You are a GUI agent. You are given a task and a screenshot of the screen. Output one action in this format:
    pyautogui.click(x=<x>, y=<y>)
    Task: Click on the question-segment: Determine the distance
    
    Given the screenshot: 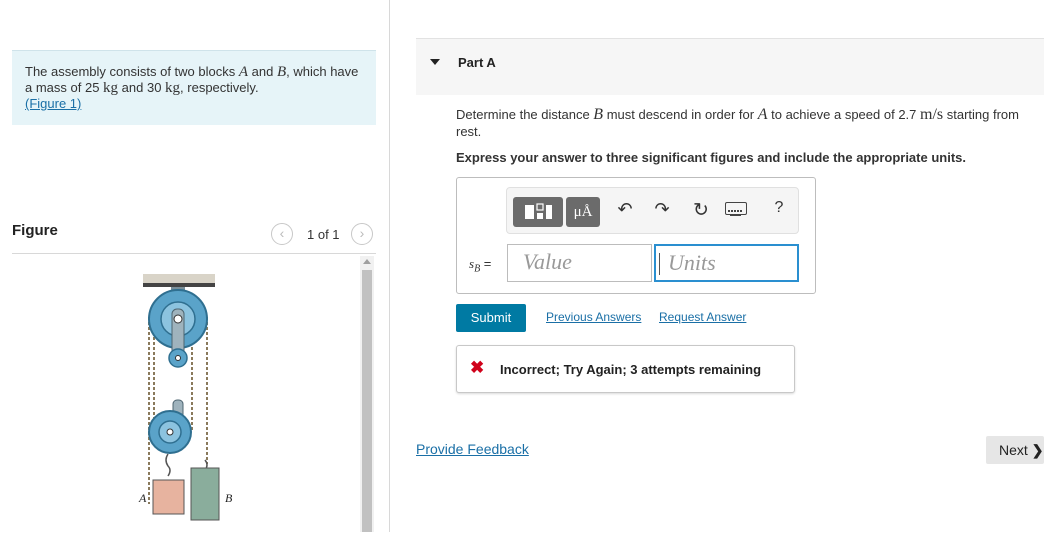 What is the action you would take?
    pyautogui.click(x=525, y=114)
    